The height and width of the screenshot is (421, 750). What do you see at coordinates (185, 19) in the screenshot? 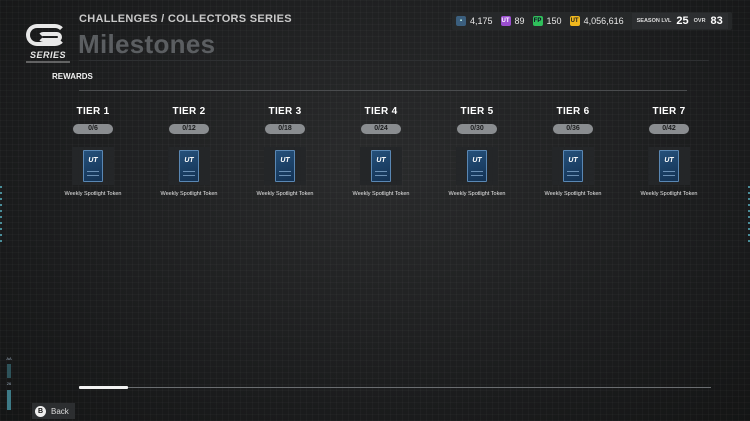
I see `breadcrumb: CHALLENGES / COLLECTORS SERIES` at bounding box center [185, 19].